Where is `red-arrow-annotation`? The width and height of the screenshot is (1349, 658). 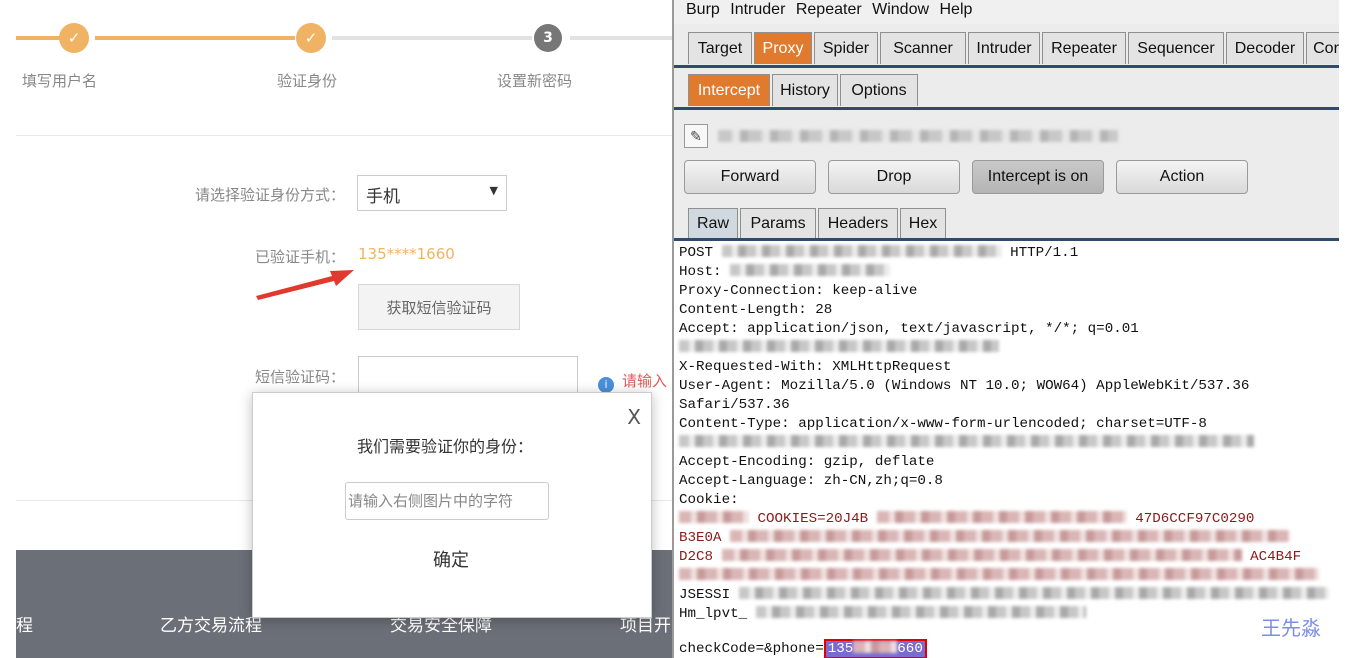
red-arrow-annotation is located at coordinates (305, 285).